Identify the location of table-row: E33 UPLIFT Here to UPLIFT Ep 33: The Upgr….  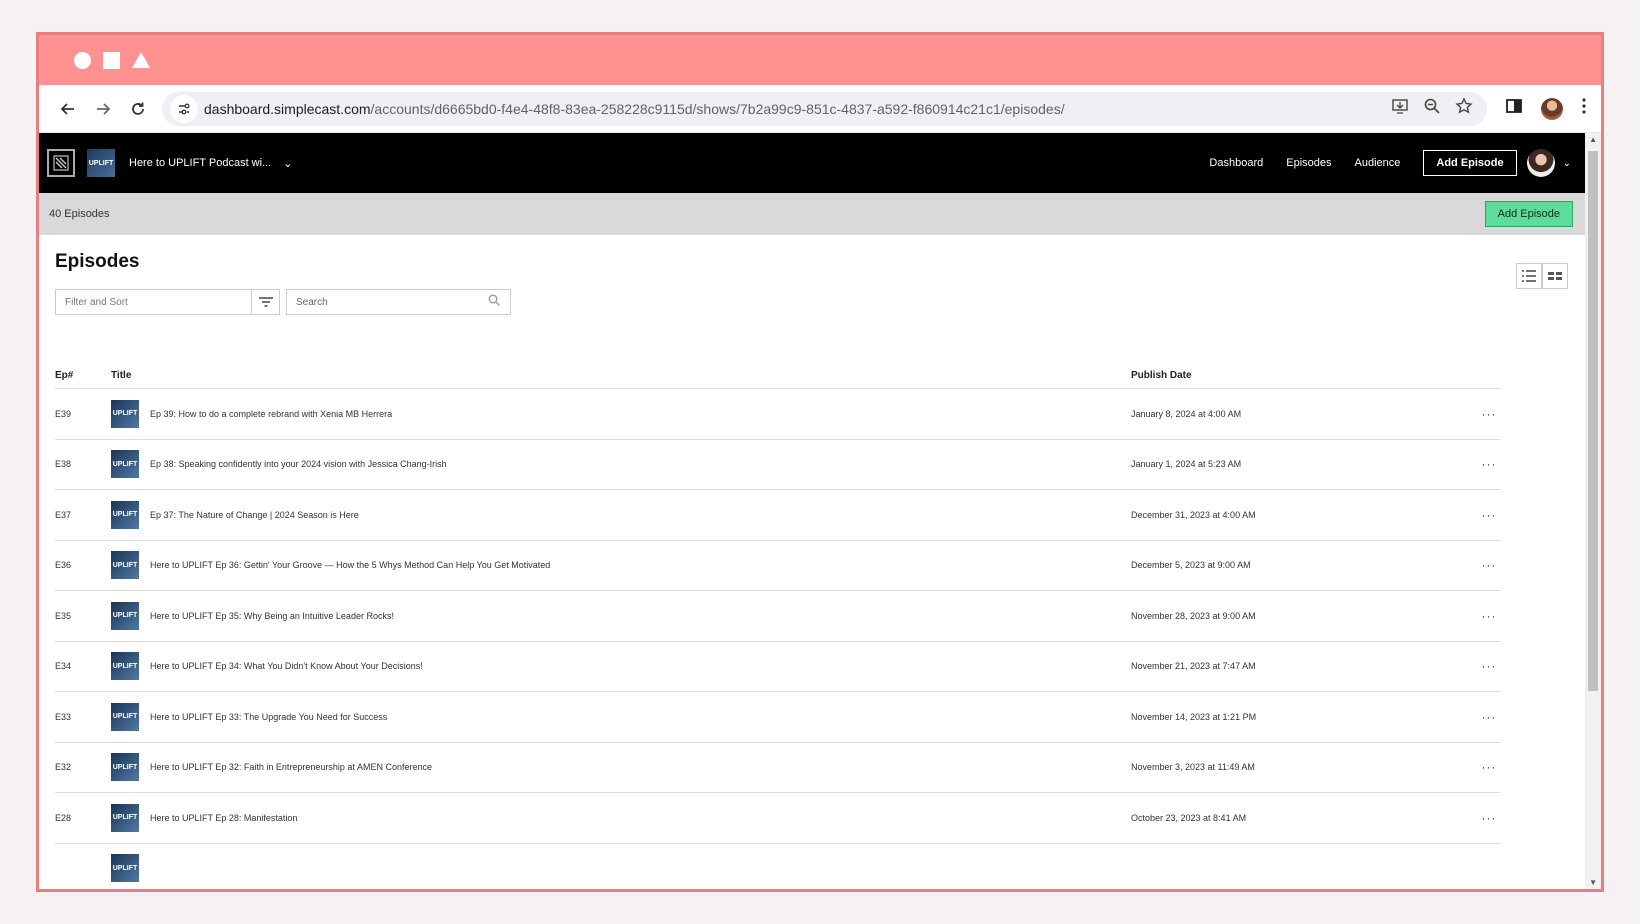
(778, 717).